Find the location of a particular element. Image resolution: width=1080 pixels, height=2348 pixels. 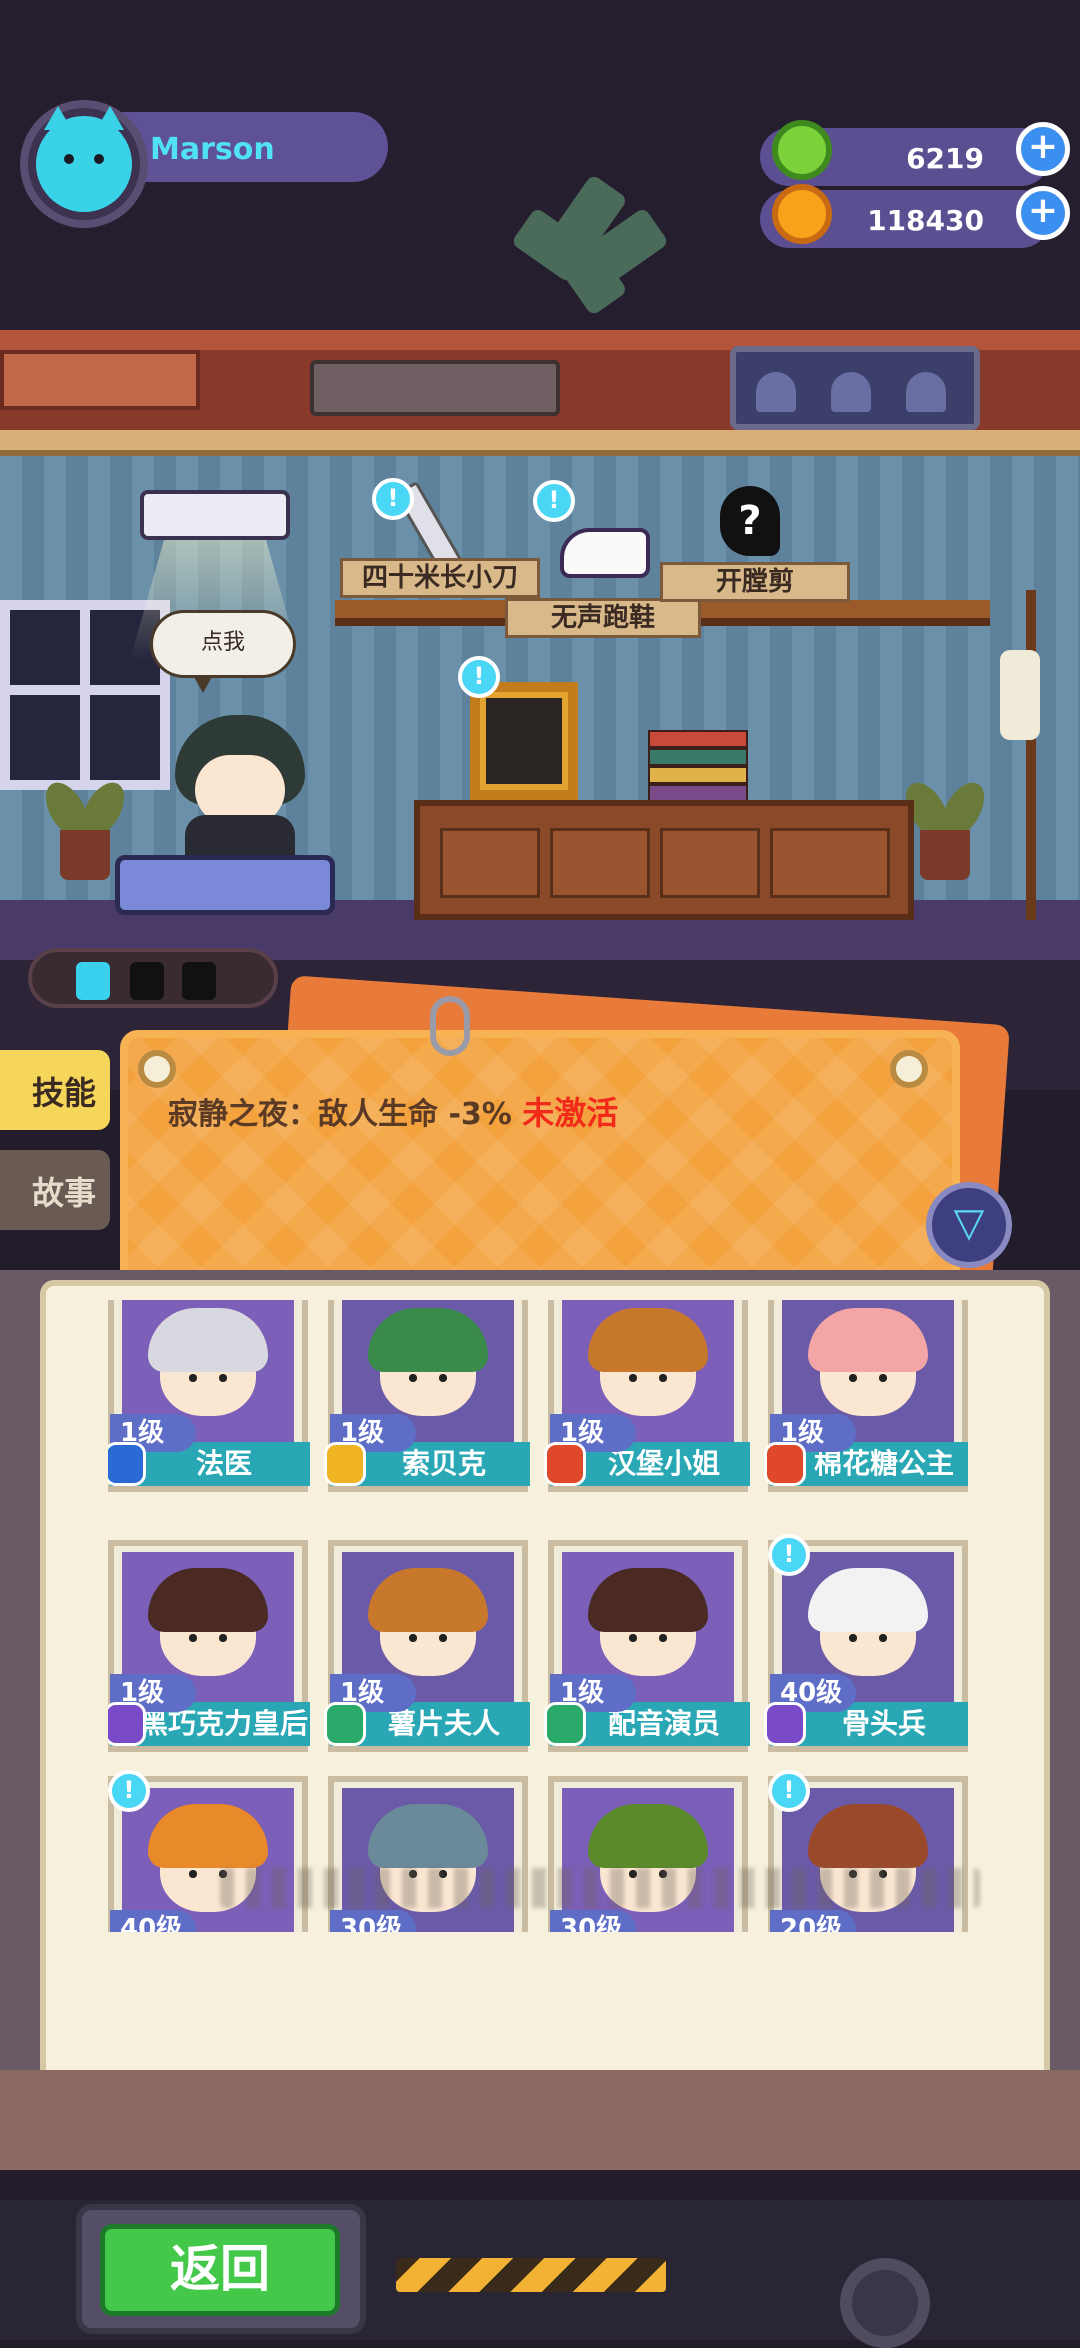

tab-skills: 技能 is located at coordinates (55, 1090).